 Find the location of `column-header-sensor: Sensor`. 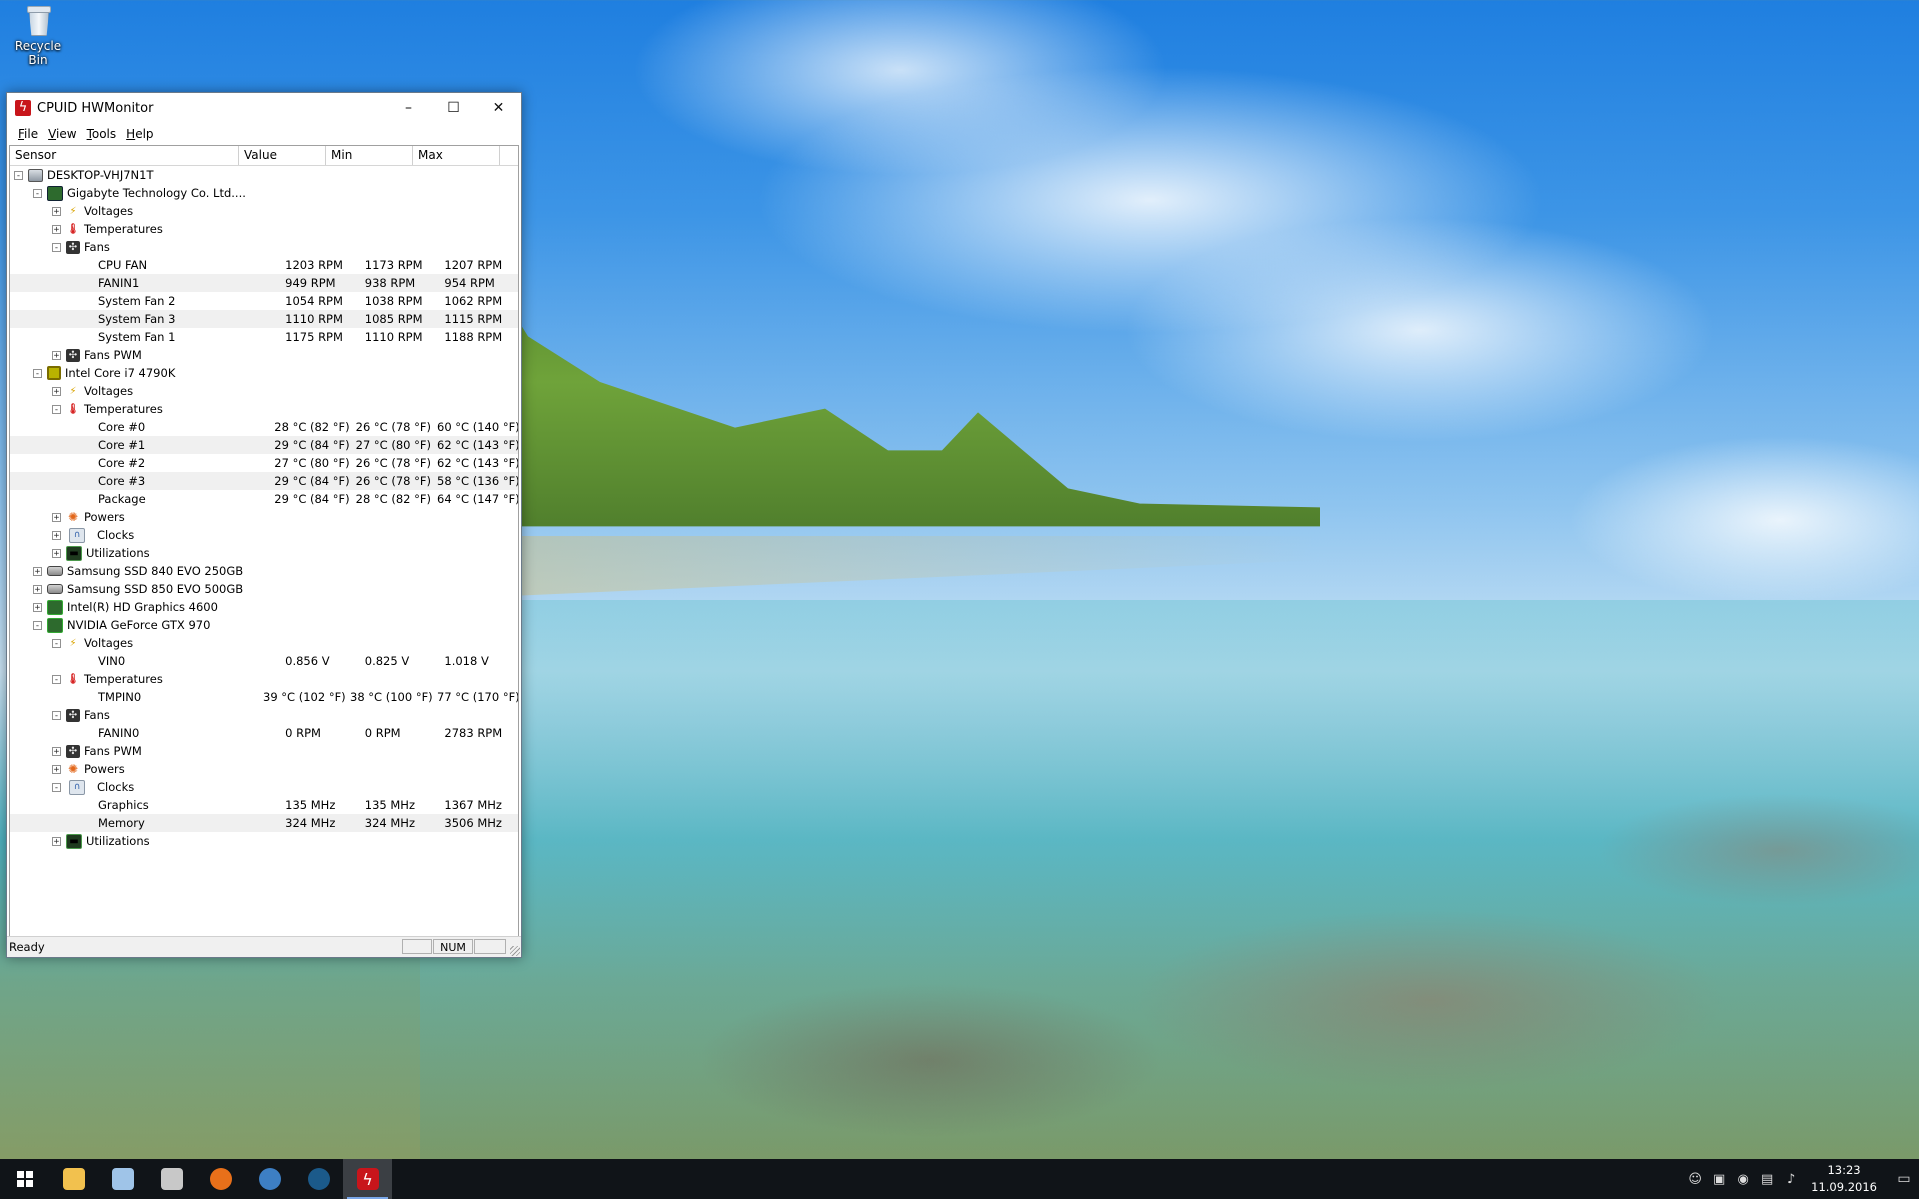

column-header-sensor: Sensor is located at coordinates (124, 155).